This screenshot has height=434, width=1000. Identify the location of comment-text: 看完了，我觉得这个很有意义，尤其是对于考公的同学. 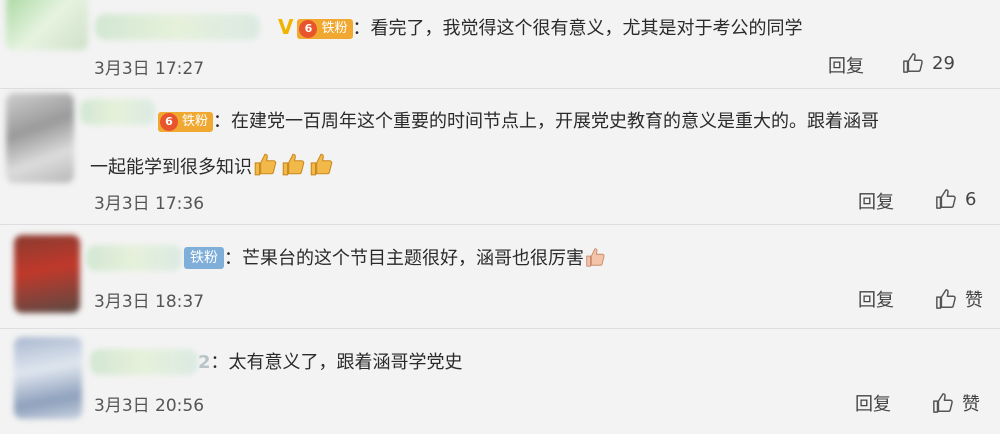
(586, 28).